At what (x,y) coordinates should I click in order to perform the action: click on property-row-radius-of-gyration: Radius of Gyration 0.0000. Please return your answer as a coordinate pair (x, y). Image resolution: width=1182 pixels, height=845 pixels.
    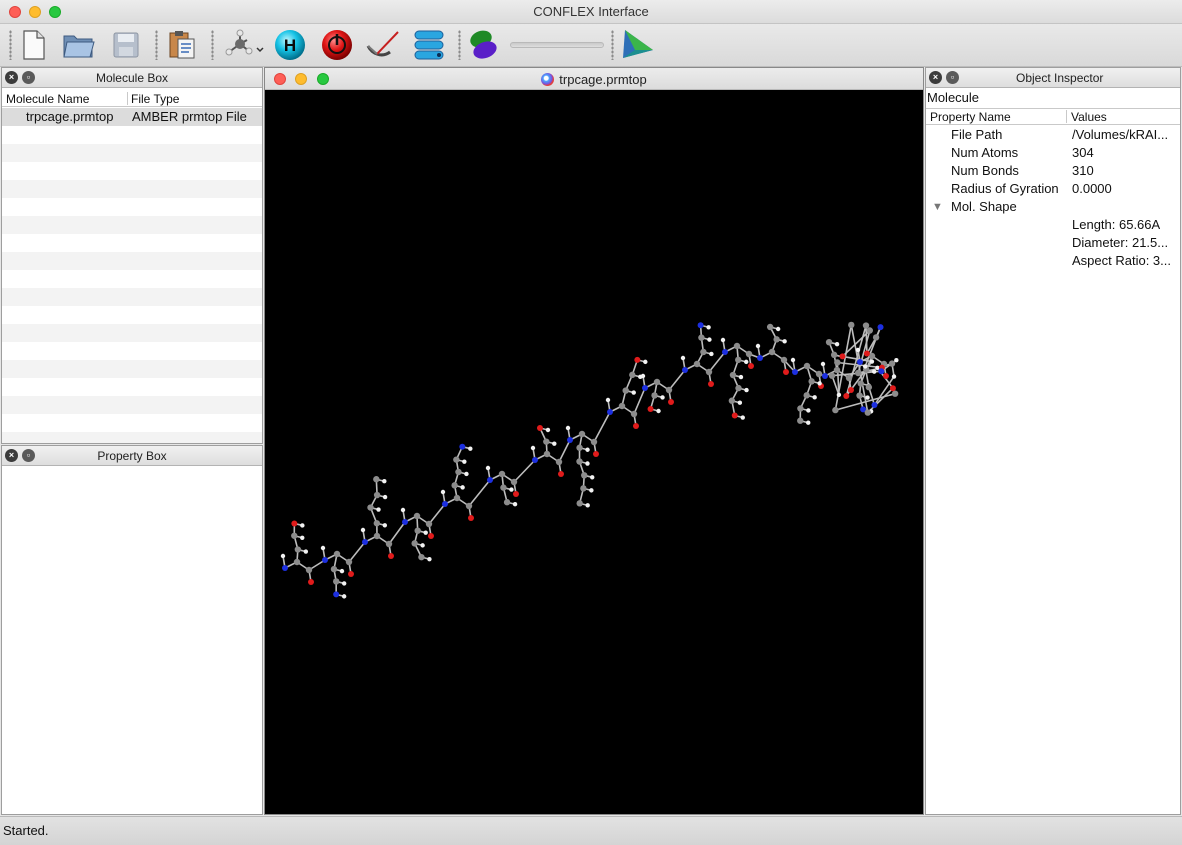
    Looking at the image, I should click on (1053, 189).